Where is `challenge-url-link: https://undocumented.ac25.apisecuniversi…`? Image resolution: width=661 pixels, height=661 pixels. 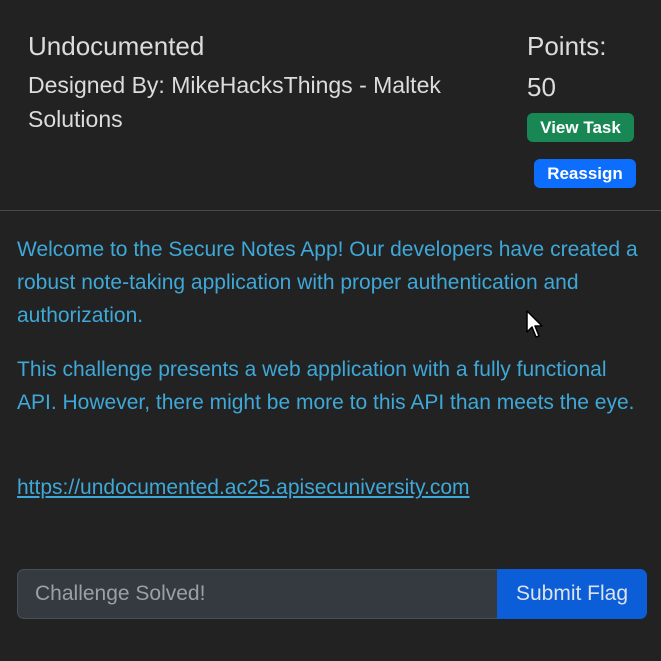
challenge-url-link: https://undocumented.ac25.apisecuniversi… is located at coordinates (243, 488).